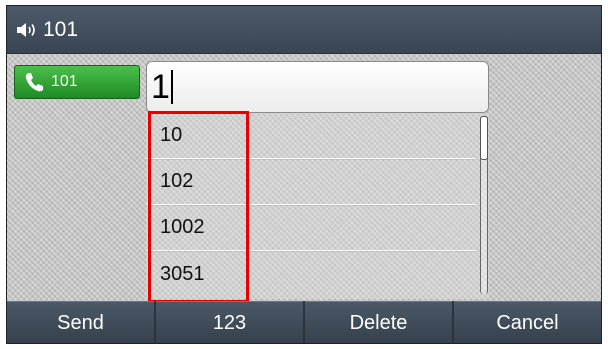  What do you see at coordinates (304, 30) in the screenshot?
I see `status-bar: 101` at bounding box center [304, 30].